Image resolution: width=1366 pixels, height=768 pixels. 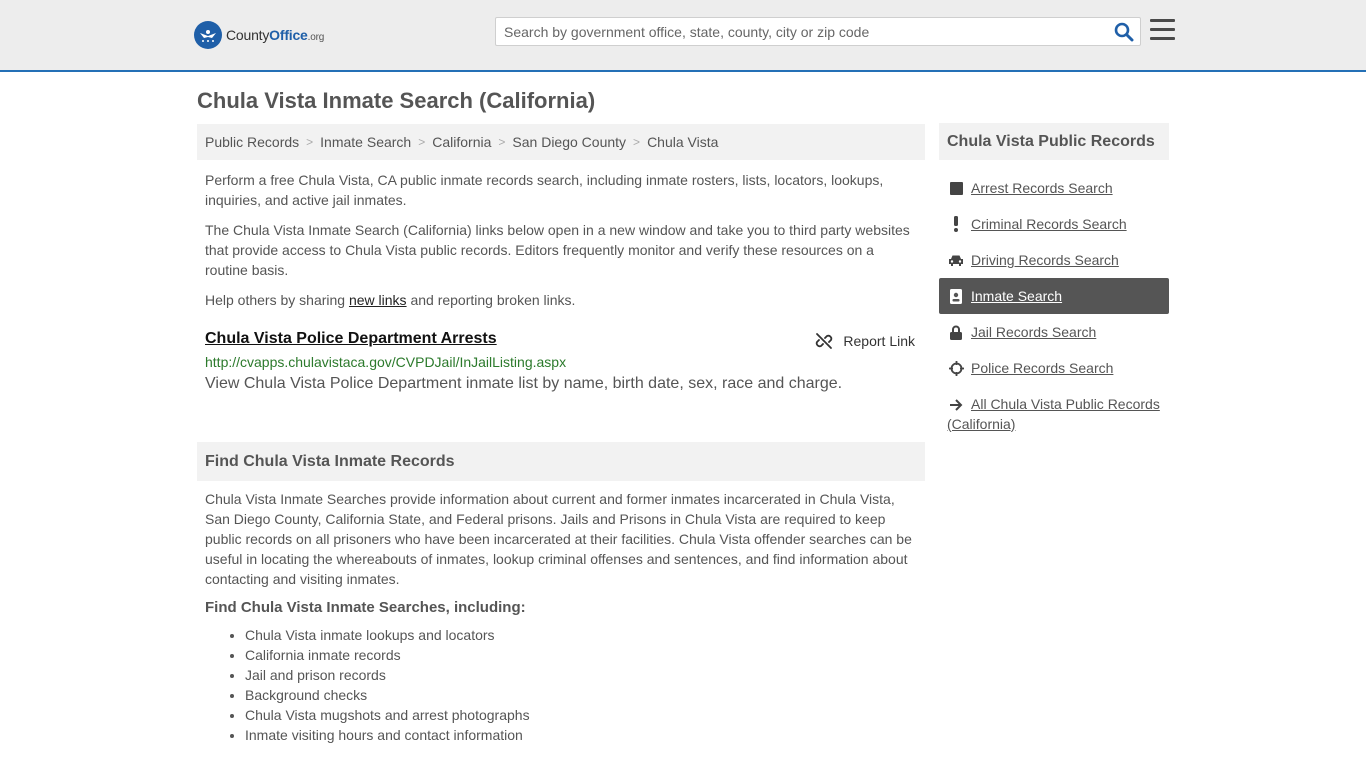 I want to click on breadcrumb-inmate-search: Inmate Search, so click(x=365, y=142).